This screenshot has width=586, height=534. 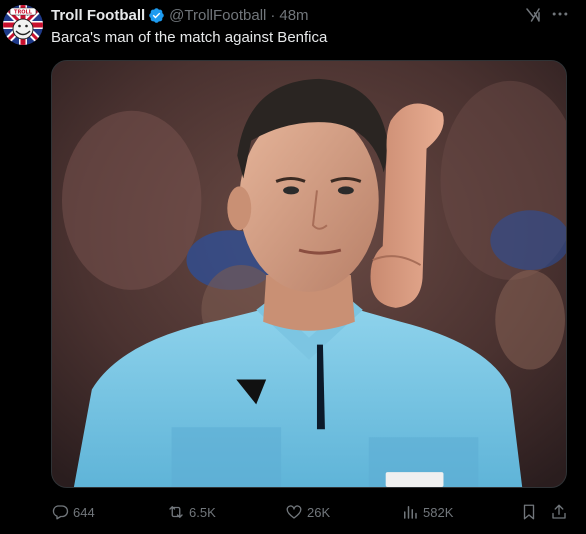 What do you see at coordinates (438, 512) in the screenshot?
I see `views-count: 582K` at bounding box center [438, 512].